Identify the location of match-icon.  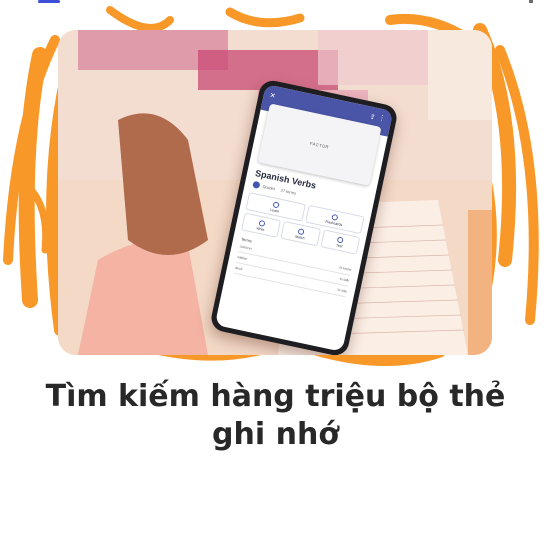
(301, 231).